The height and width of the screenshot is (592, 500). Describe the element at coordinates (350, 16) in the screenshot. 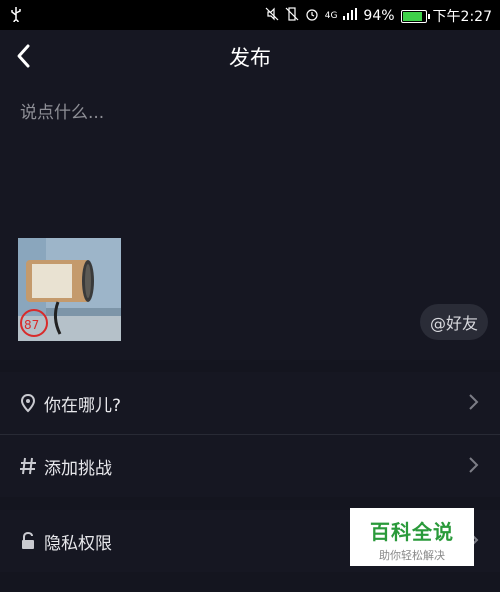

I see `signal-icon` at that location.